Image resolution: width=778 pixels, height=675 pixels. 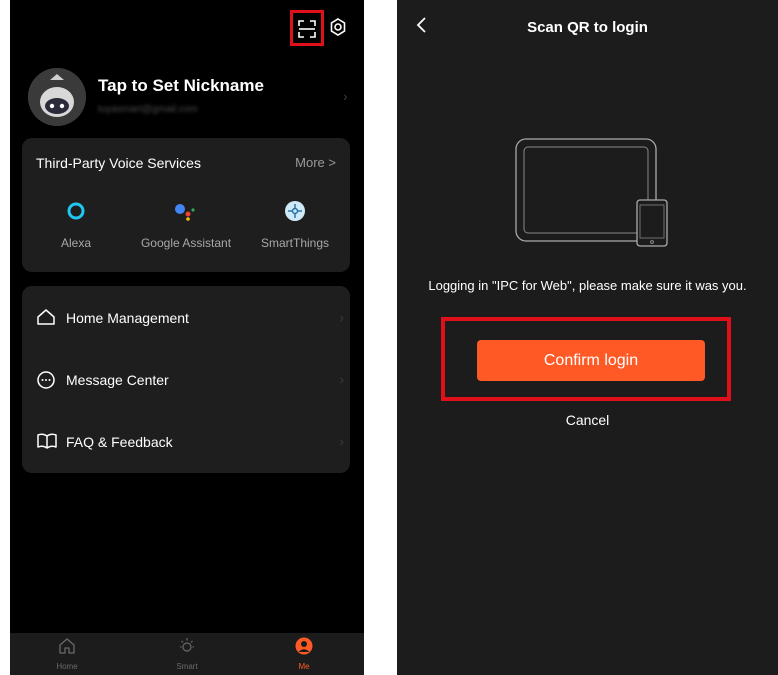 I want to click on service-label: Google Assistant, so click(x=186, y=243).